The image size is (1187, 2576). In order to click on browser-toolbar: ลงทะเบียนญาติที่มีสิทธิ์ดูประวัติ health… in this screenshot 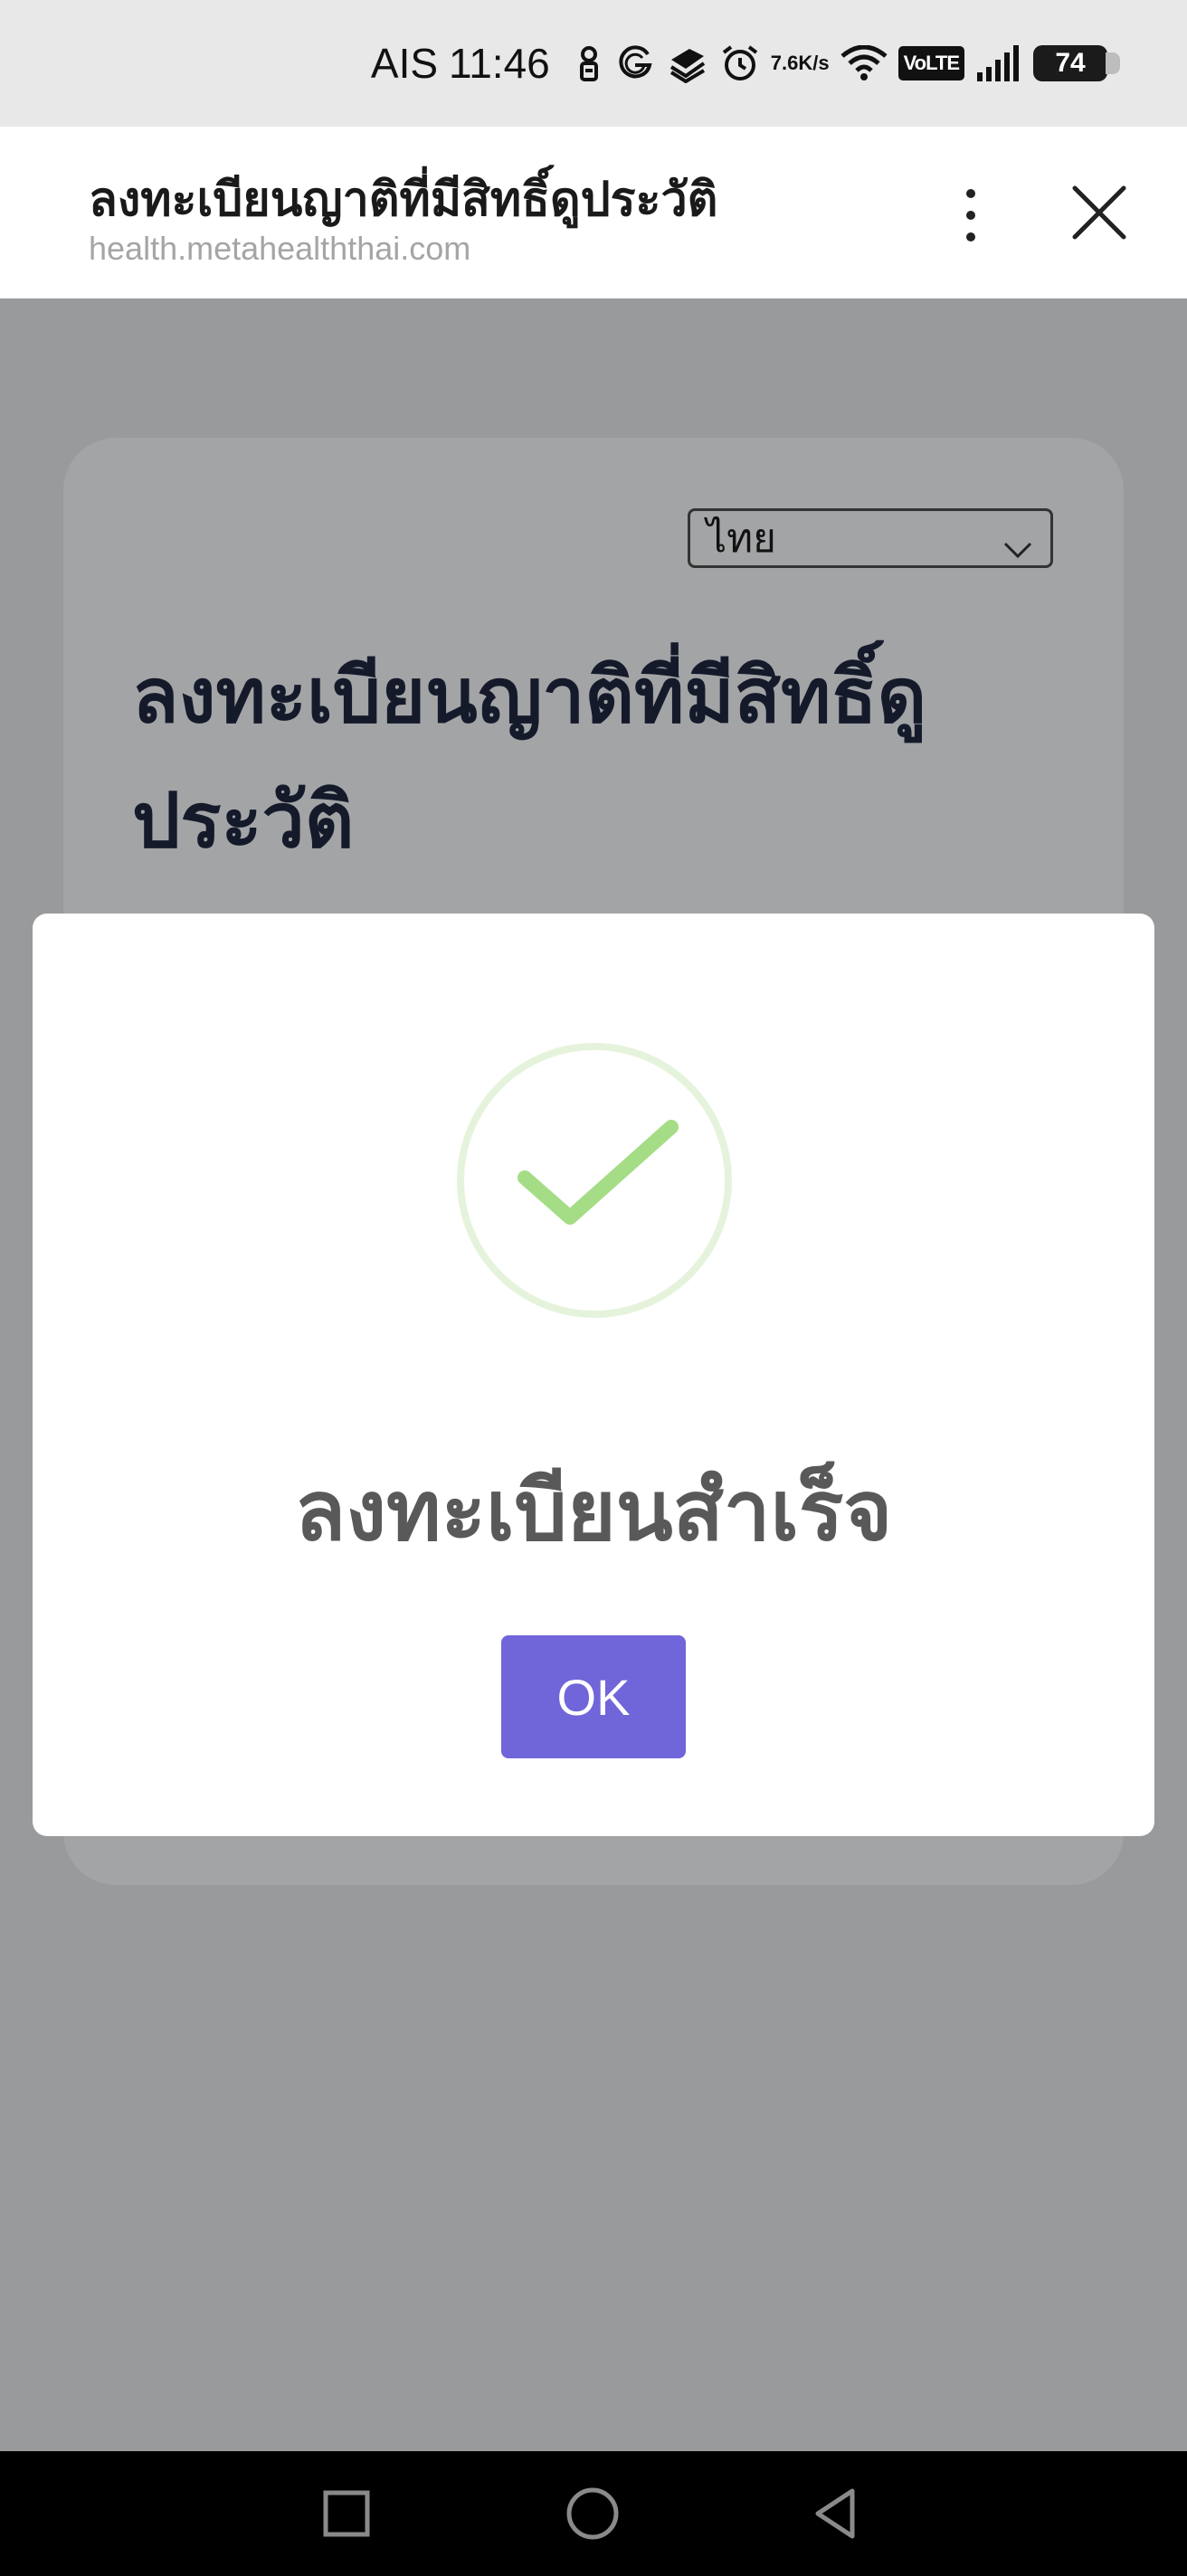, I will do `click(593, 212)`.